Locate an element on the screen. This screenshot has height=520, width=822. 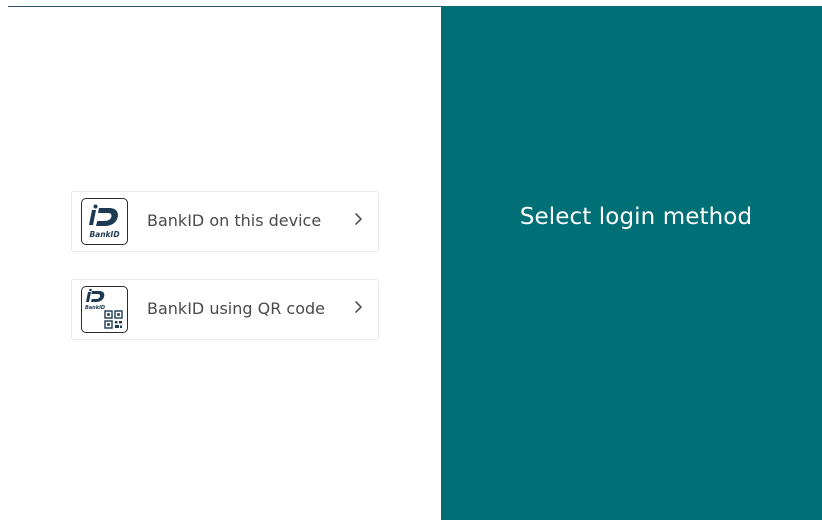
option-label: BankID on this device is located at coordinates (234, 220).